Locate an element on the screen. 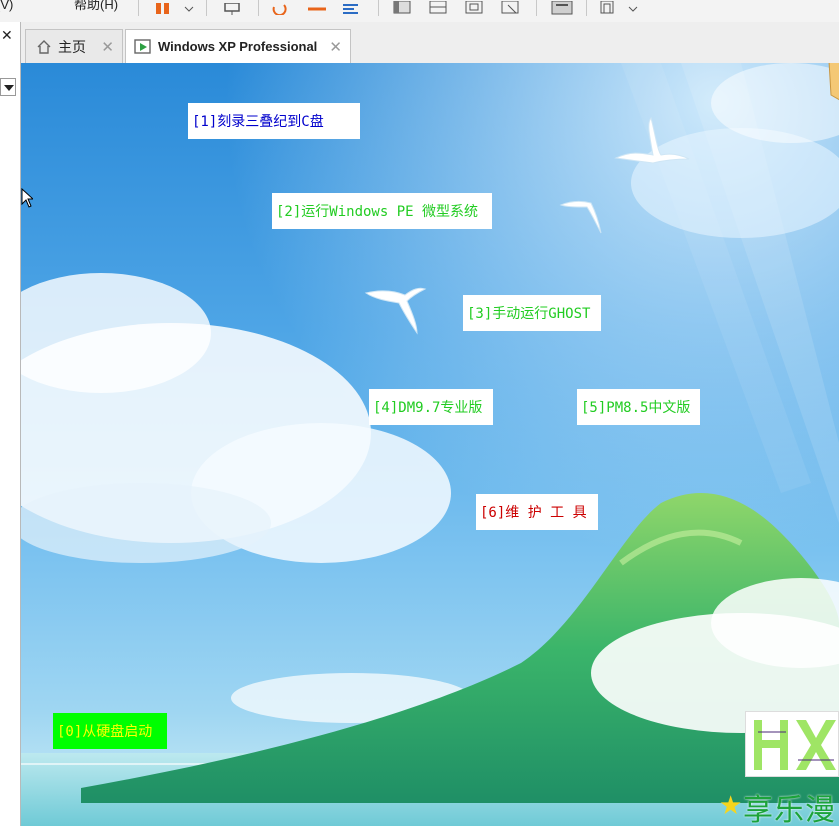  pause-icon is located at coordinates (164, 7).